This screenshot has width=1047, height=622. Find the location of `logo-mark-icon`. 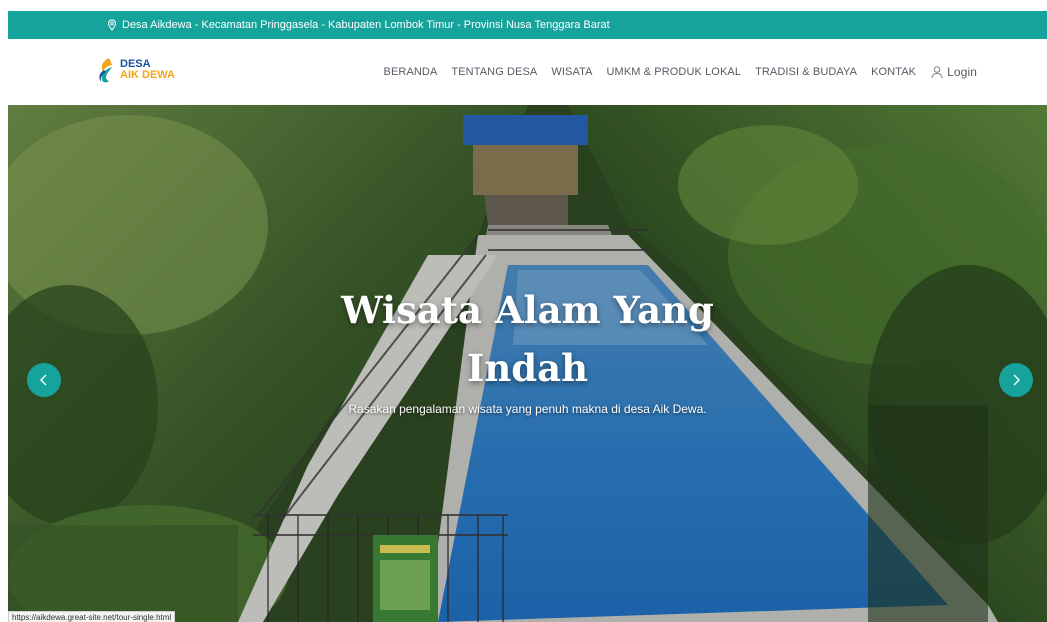

logo-mark-icon is located at coordinates (105, 70).